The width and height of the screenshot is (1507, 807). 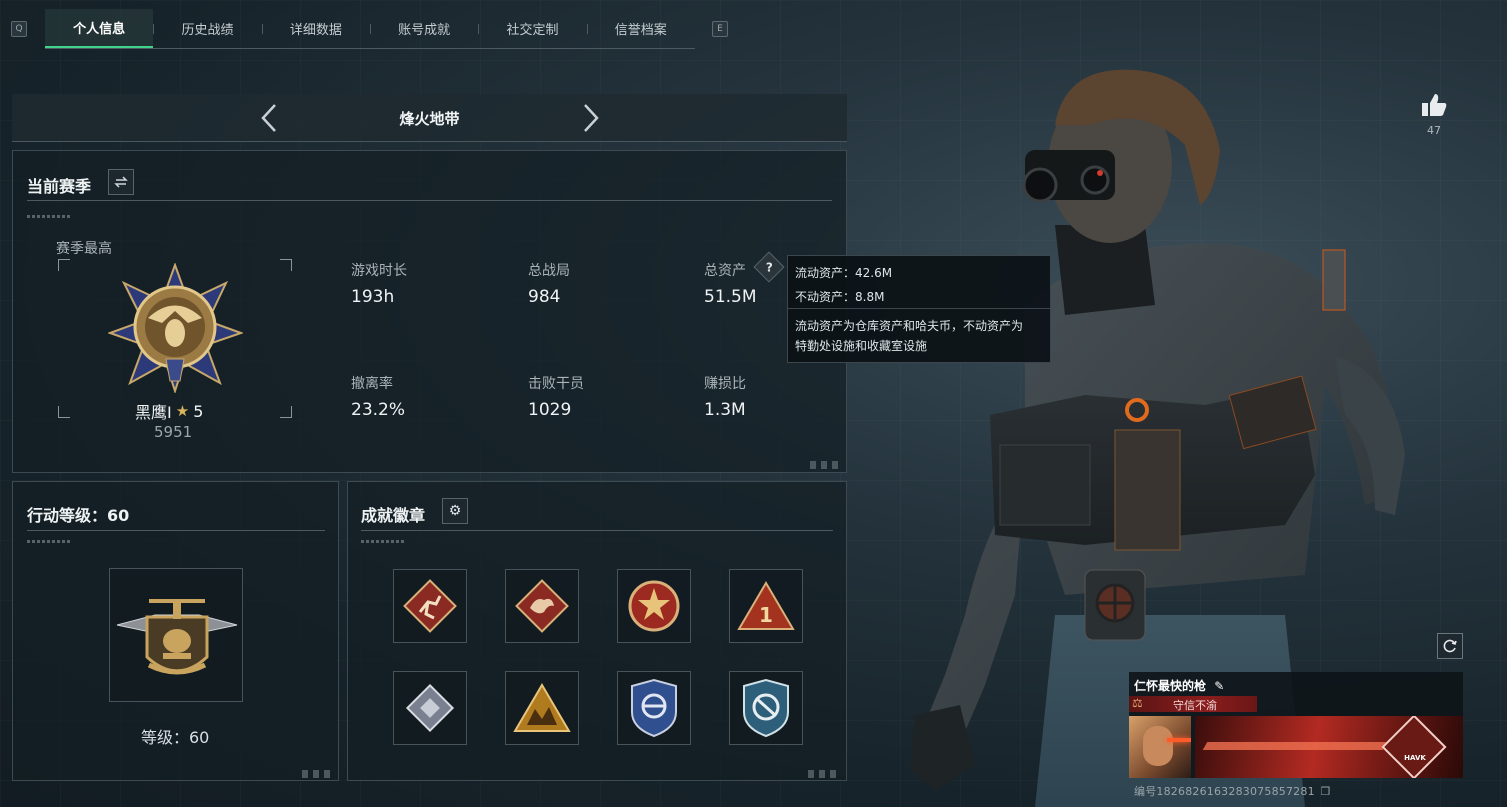 What do you see at coordinates (549, 271) in the screenshot?
I see `stat-label-total-matches: 总战局` at bounding box center [549, 271].